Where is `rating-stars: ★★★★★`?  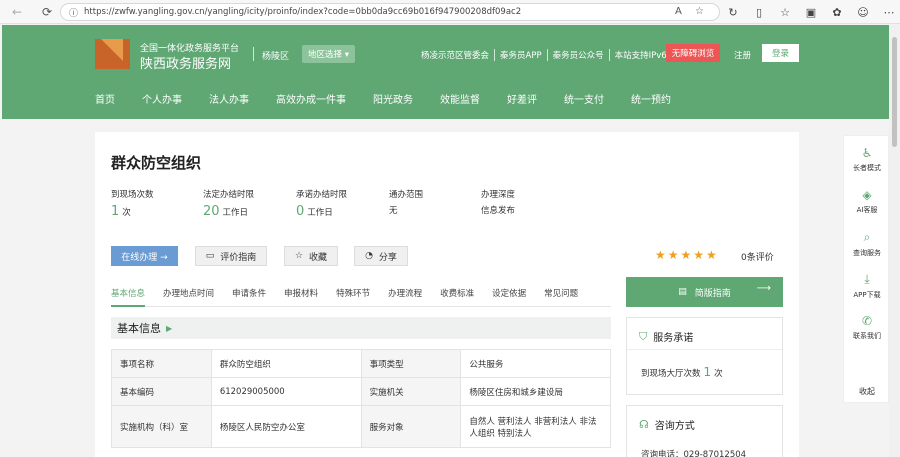
rating-stars: ★★★★★ is located at coordinates (687, 255).